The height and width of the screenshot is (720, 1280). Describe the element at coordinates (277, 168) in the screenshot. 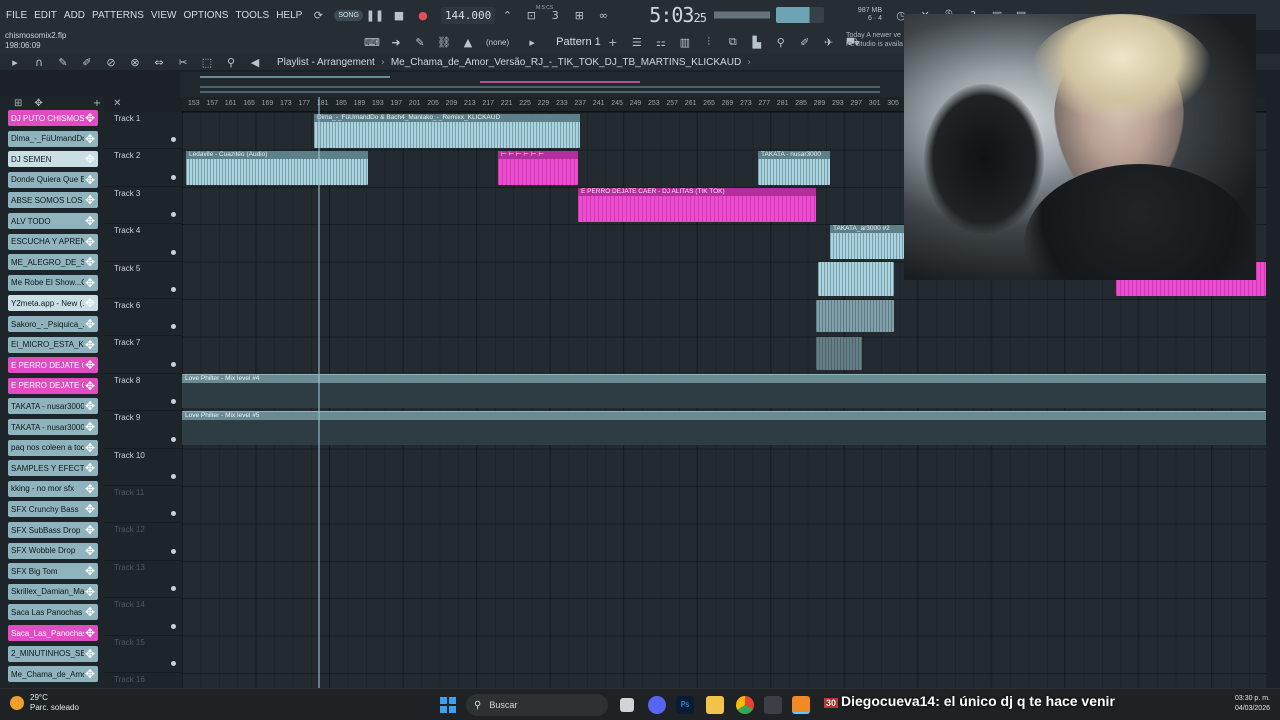

I see `clip-ledavile: Ledavile - Cuazitéo (Audio)` at that location.